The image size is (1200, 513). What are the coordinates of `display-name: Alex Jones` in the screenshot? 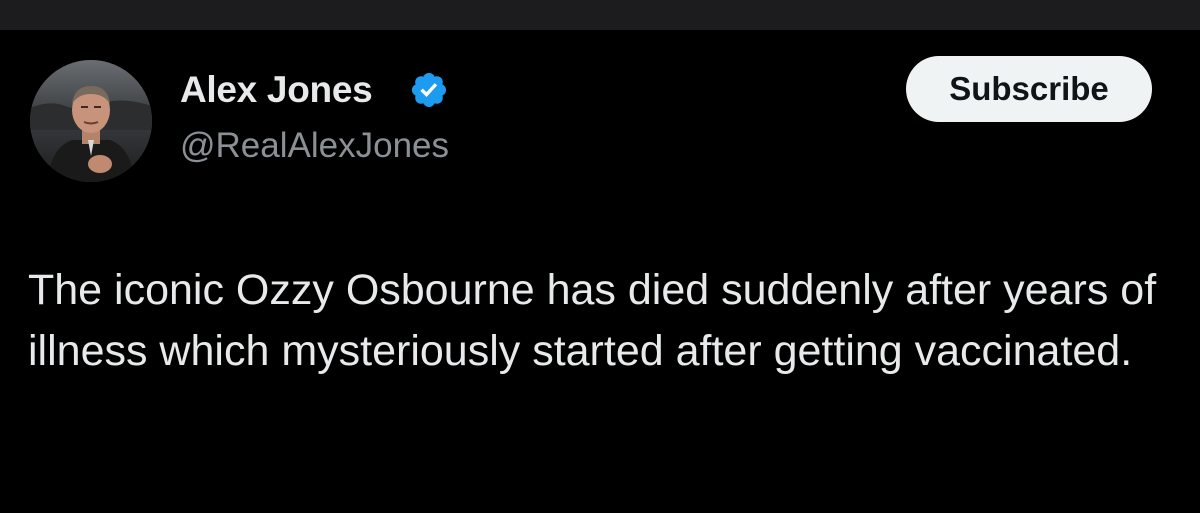 It's located at (276, 90).